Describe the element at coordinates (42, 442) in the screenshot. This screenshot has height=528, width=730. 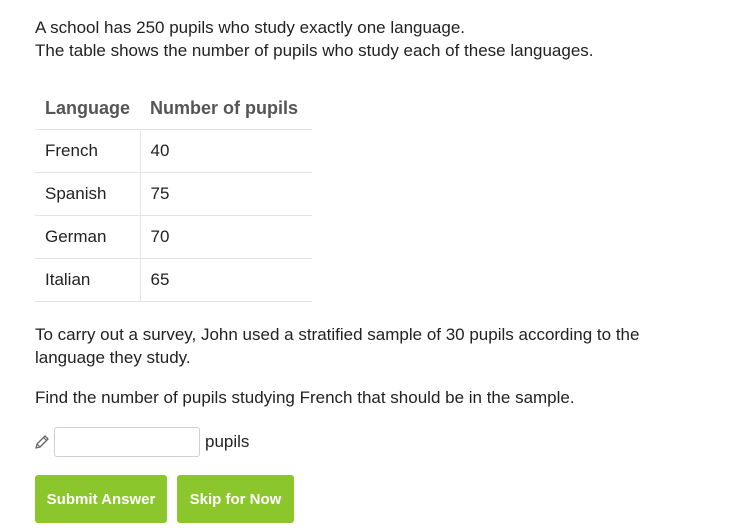
I see `pencil-icon` at that location.